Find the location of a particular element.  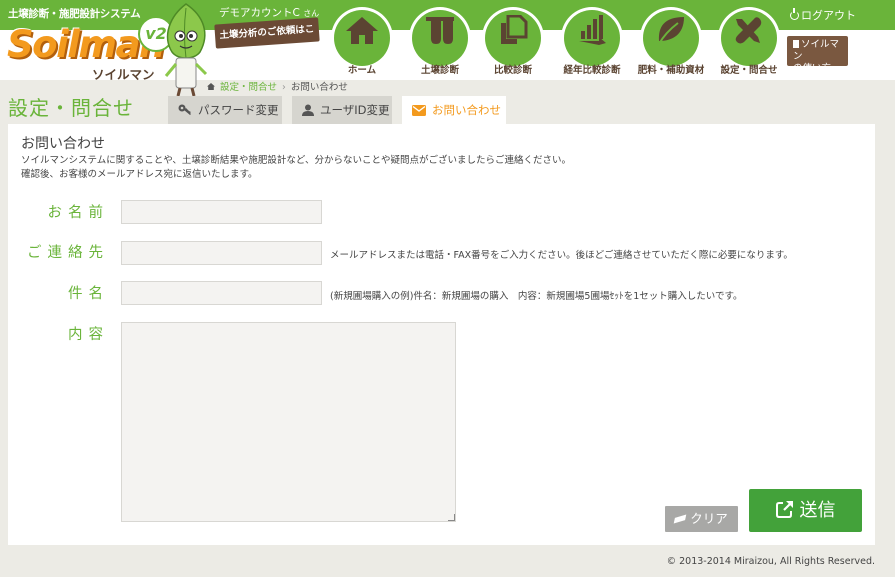

breadcrumb-parent-link: 設定・問合せ is located at coordinates (248, 87).